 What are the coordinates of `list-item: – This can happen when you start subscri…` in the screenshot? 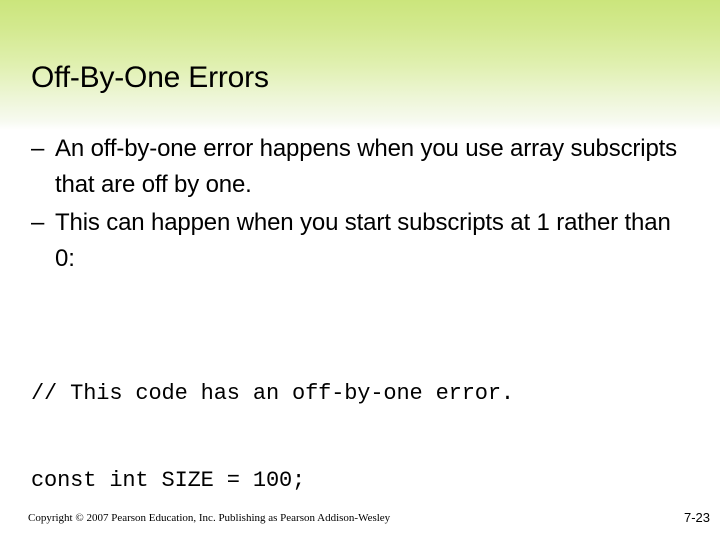 It's located at (358, 241).